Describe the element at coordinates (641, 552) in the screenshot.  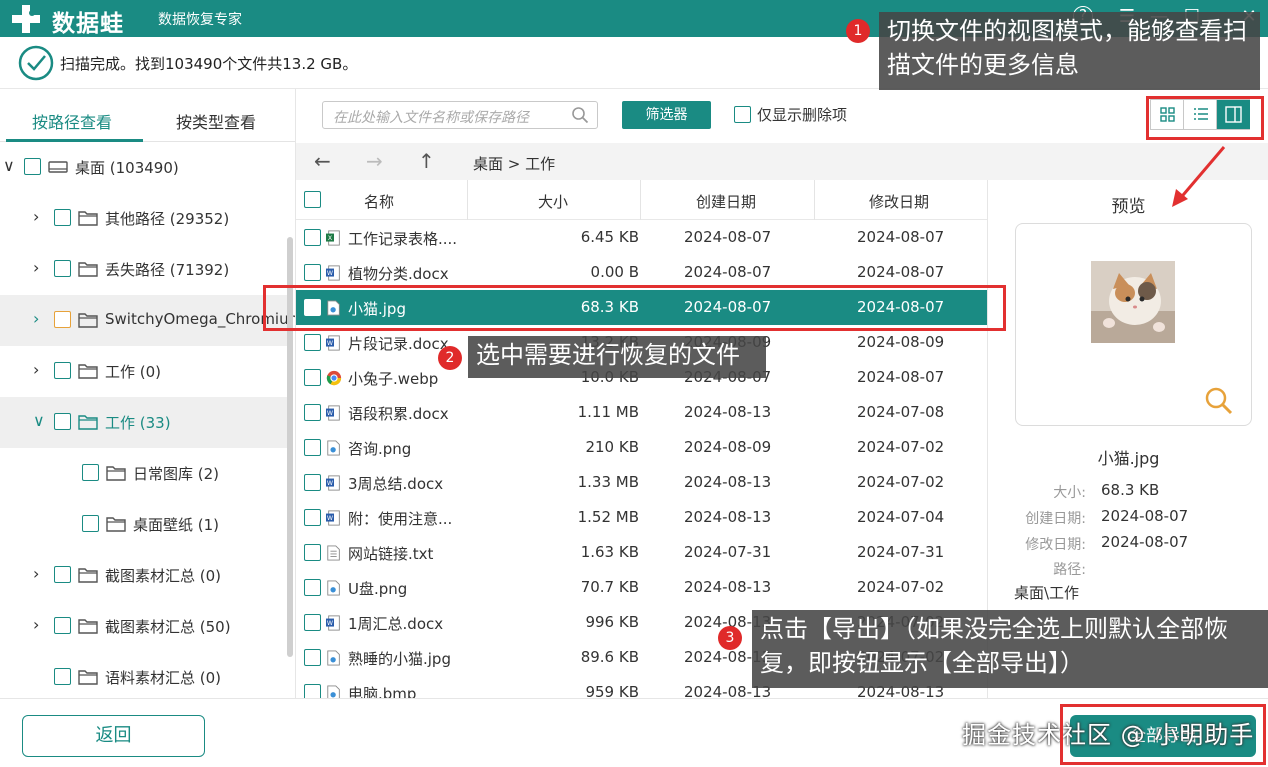
I see `file-row: 网站链接.txt 1.63 KB 2024-07-31 2024-07-31` at that location.